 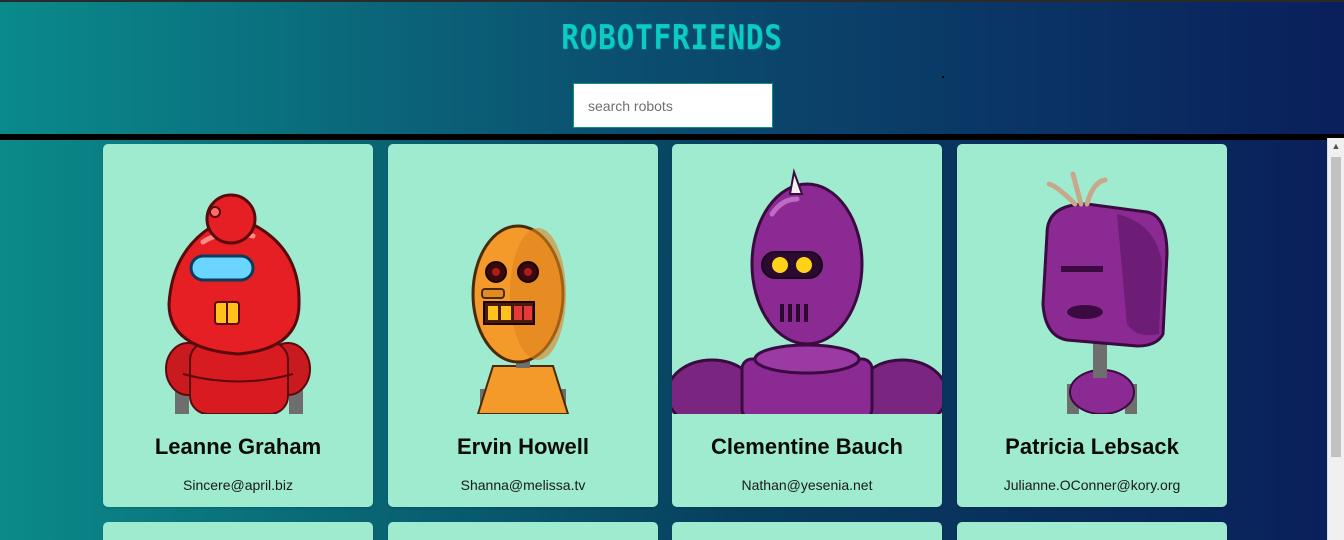 I want to click on robot-avatar-red, so click(x=238, y=303).